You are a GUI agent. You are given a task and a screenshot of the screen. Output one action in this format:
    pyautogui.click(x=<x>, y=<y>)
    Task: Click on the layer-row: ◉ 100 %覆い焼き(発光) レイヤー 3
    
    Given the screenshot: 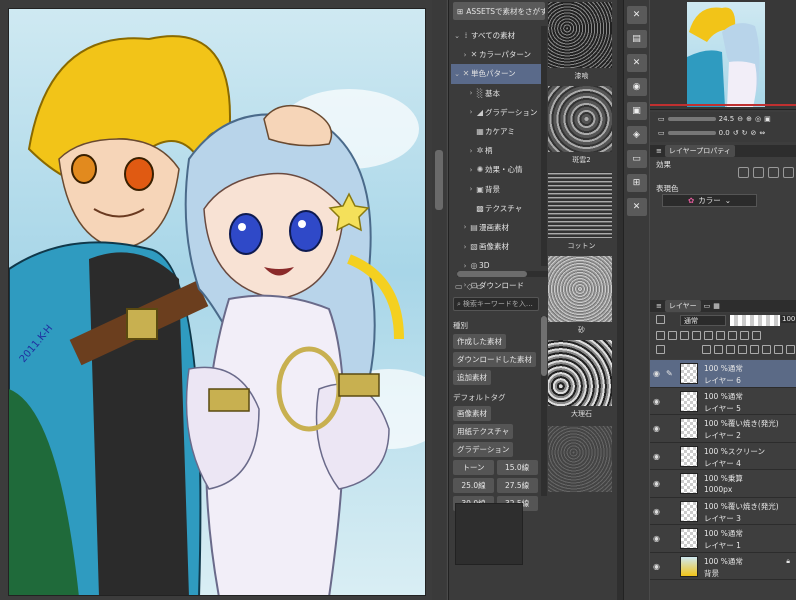 What is the action you would take?
    pyautogui.click(x=723, y=511)
    